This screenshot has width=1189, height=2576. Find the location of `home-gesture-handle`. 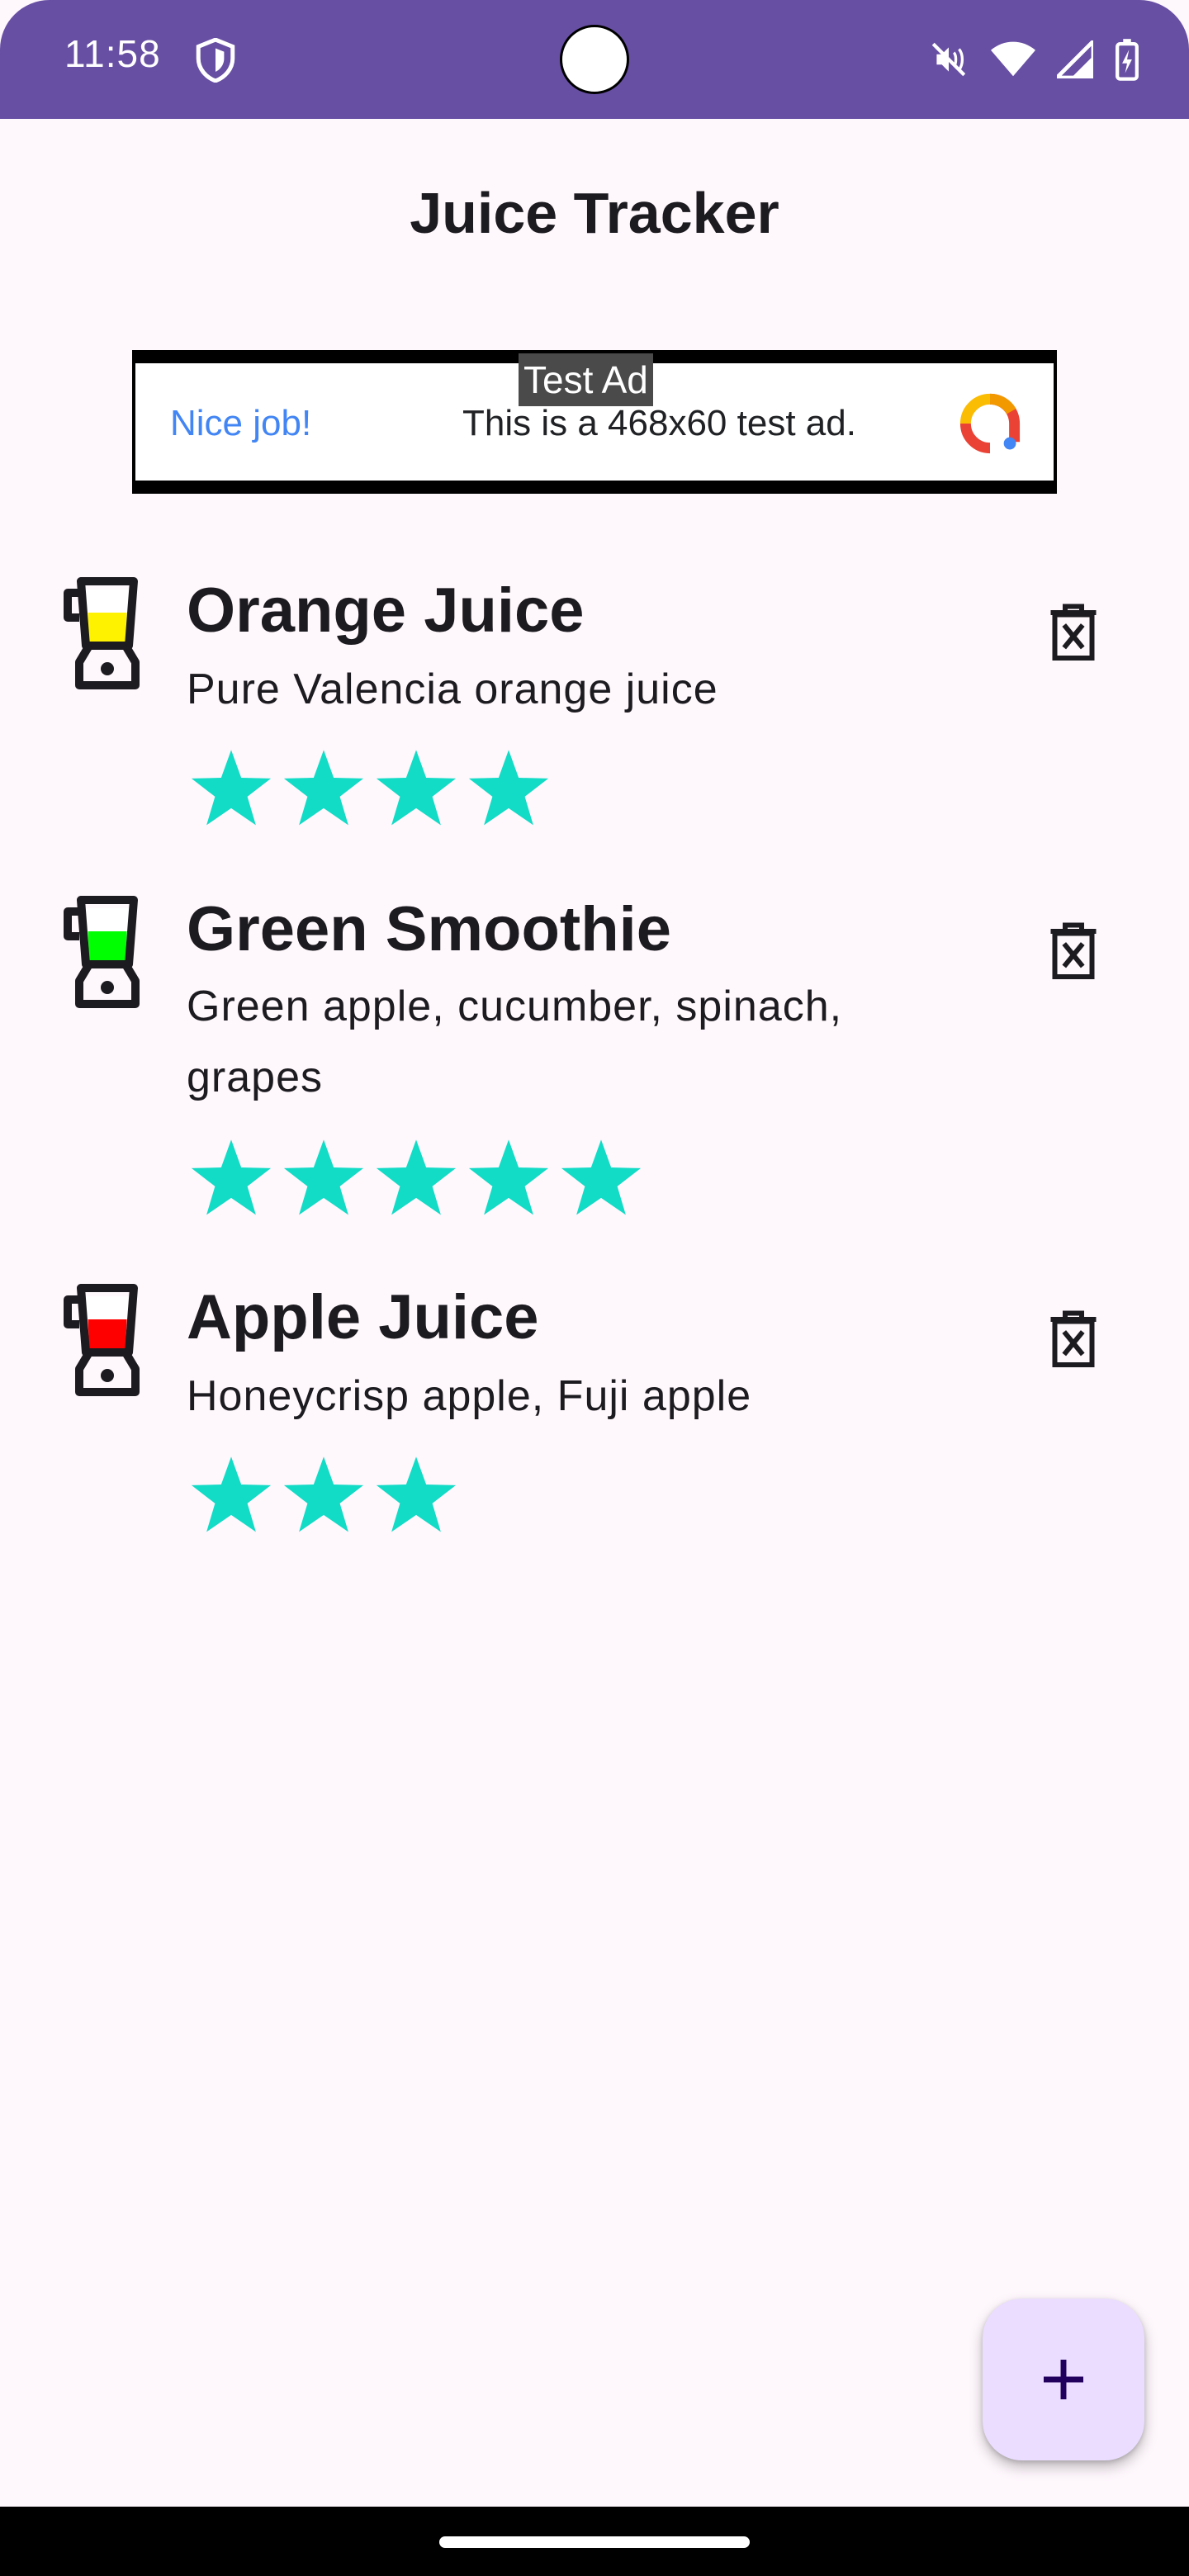

home-gesture-handle is located at coordinates (594, 2542).